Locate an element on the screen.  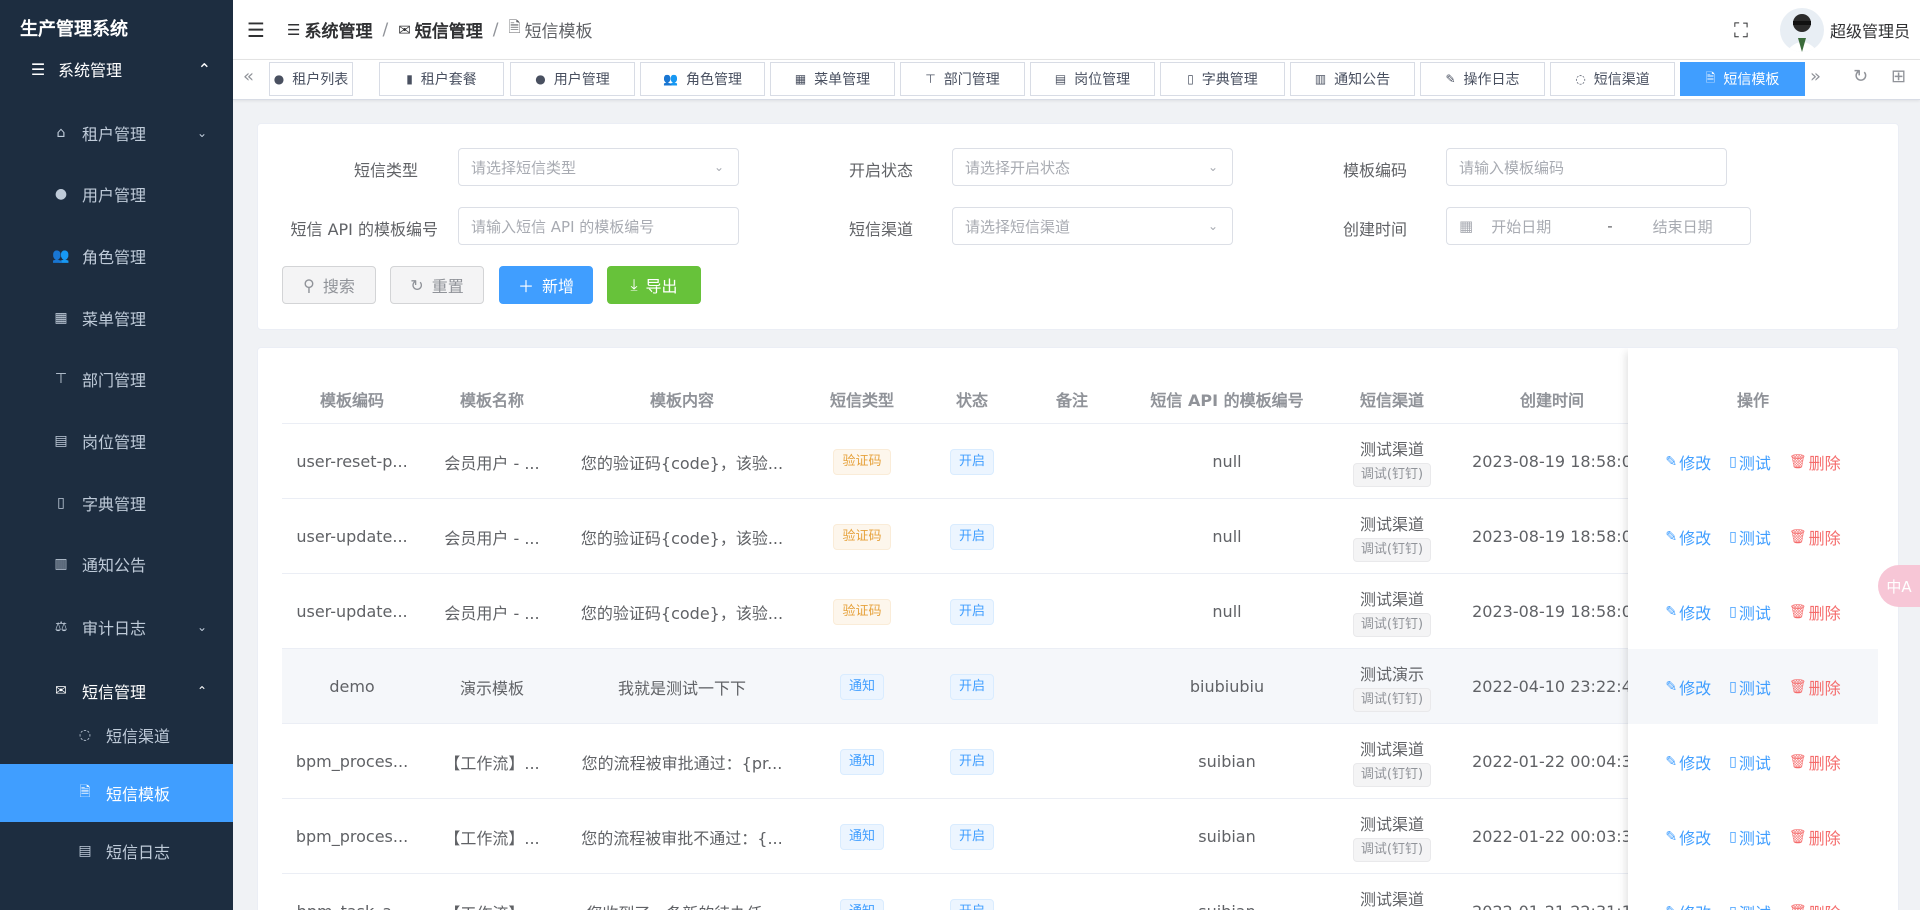
search-icon: ⚲ is located at coordinates (309, 285).